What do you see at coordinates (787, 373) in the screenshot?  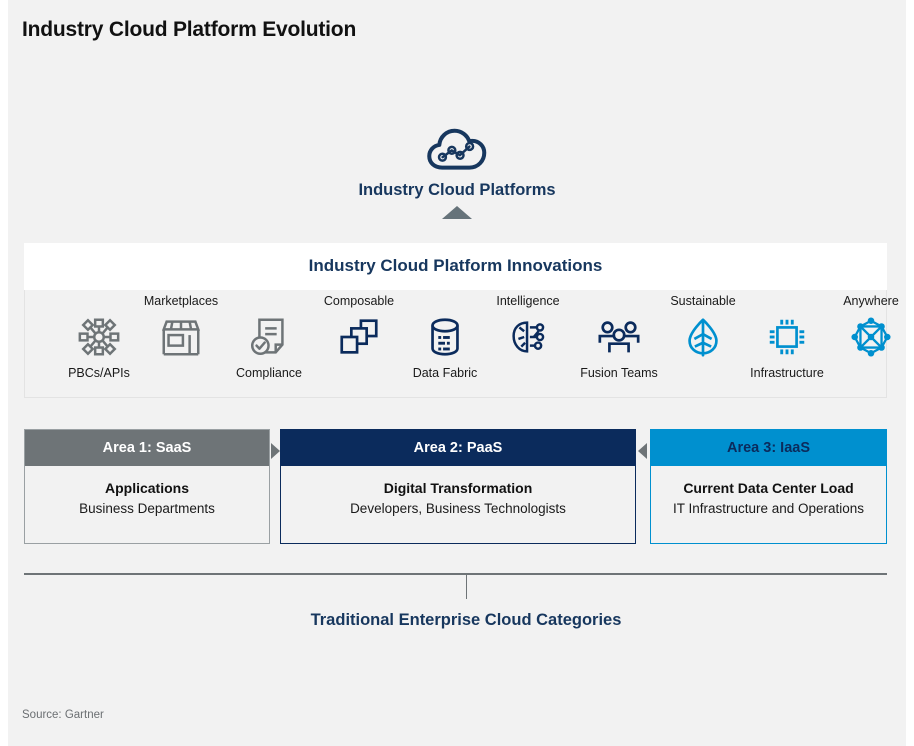 I see `innovation-label: Infrastructure` at bounding box center [787, 373].